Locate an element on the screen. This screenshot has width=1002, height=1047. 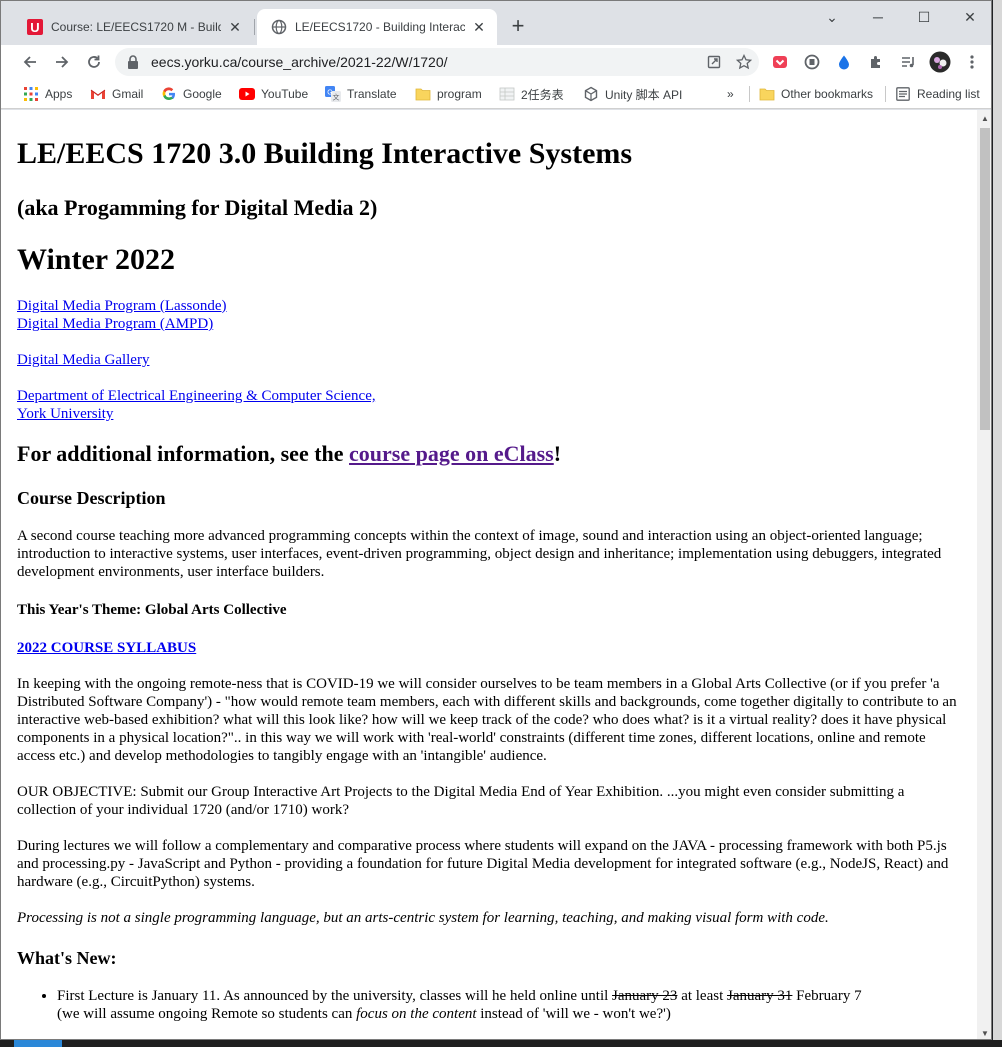
tab-search-icon: ⌄ is located at coordinates (832, 17).